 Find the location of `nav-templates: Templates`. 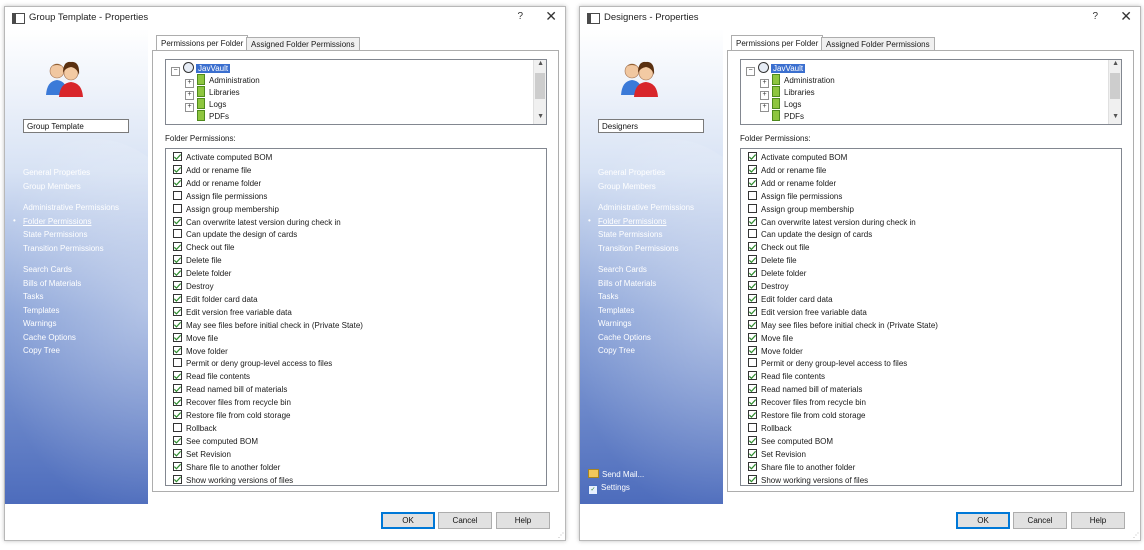

nav-templates: Templates is located at coordinates (616, 310).